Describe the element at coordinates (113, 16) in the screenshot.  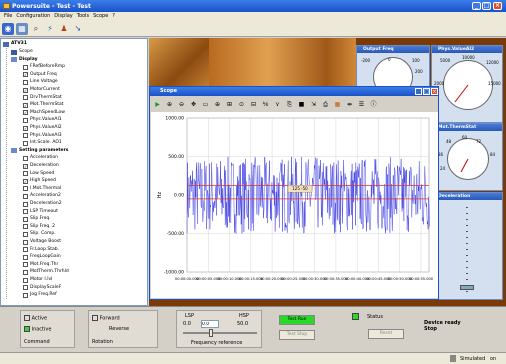
I see `menu-help: ?` at that location.